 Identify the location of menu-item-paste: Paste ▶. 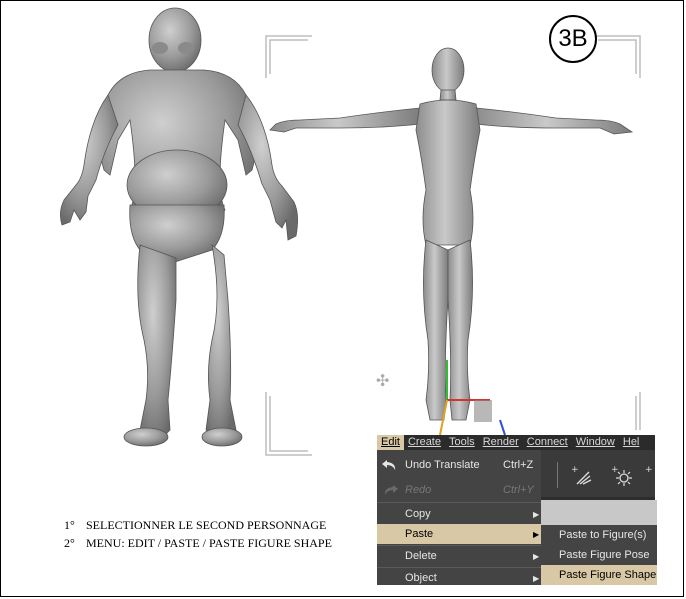
(459, 534).